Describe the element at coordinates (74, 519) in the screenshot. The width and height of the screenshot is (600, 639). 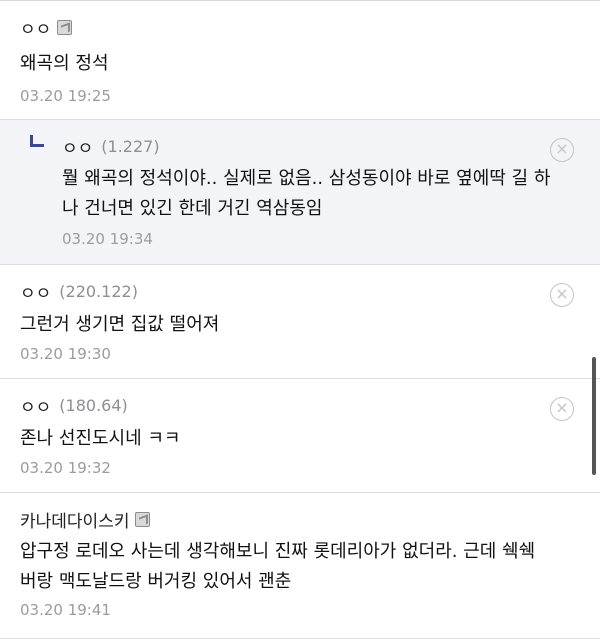
I see `author-name: 카나데다이스키` at that location.